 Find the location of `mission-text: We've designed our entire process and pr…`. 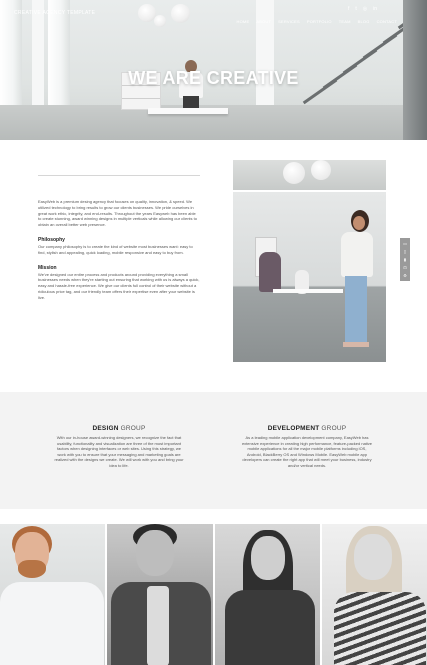

mission-text: We've designed our entire process and pr… is located at coordinates (119, 285).